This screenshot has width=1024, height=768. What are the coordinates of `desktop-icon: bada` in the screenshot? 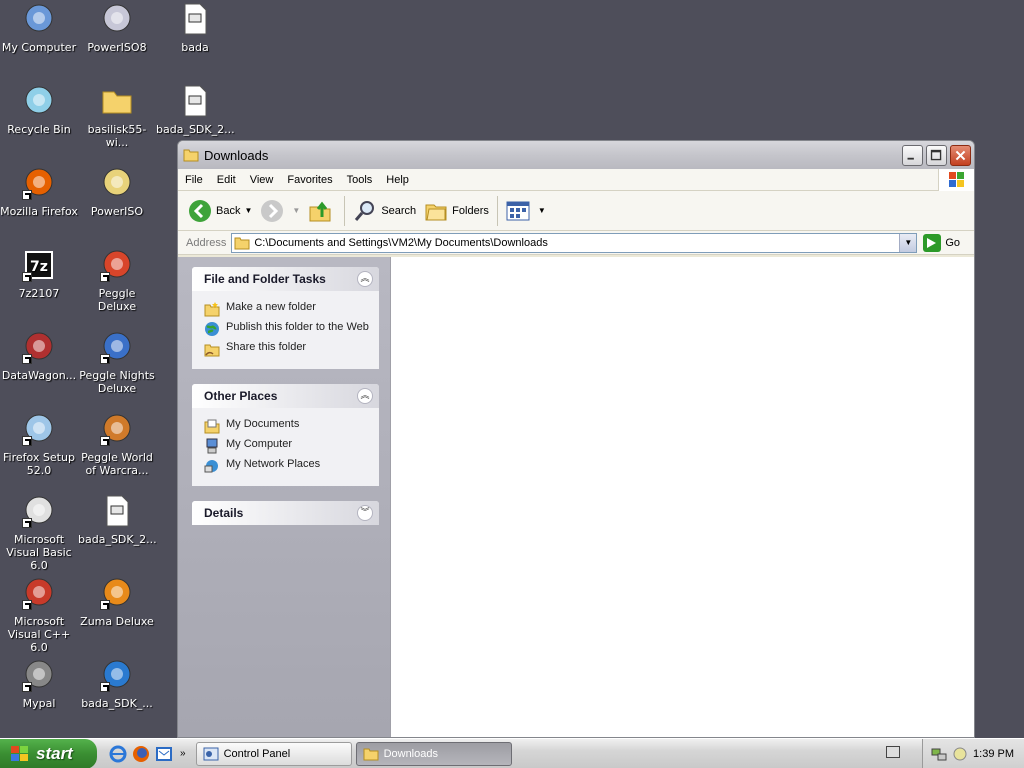 It's located at (195, 28).